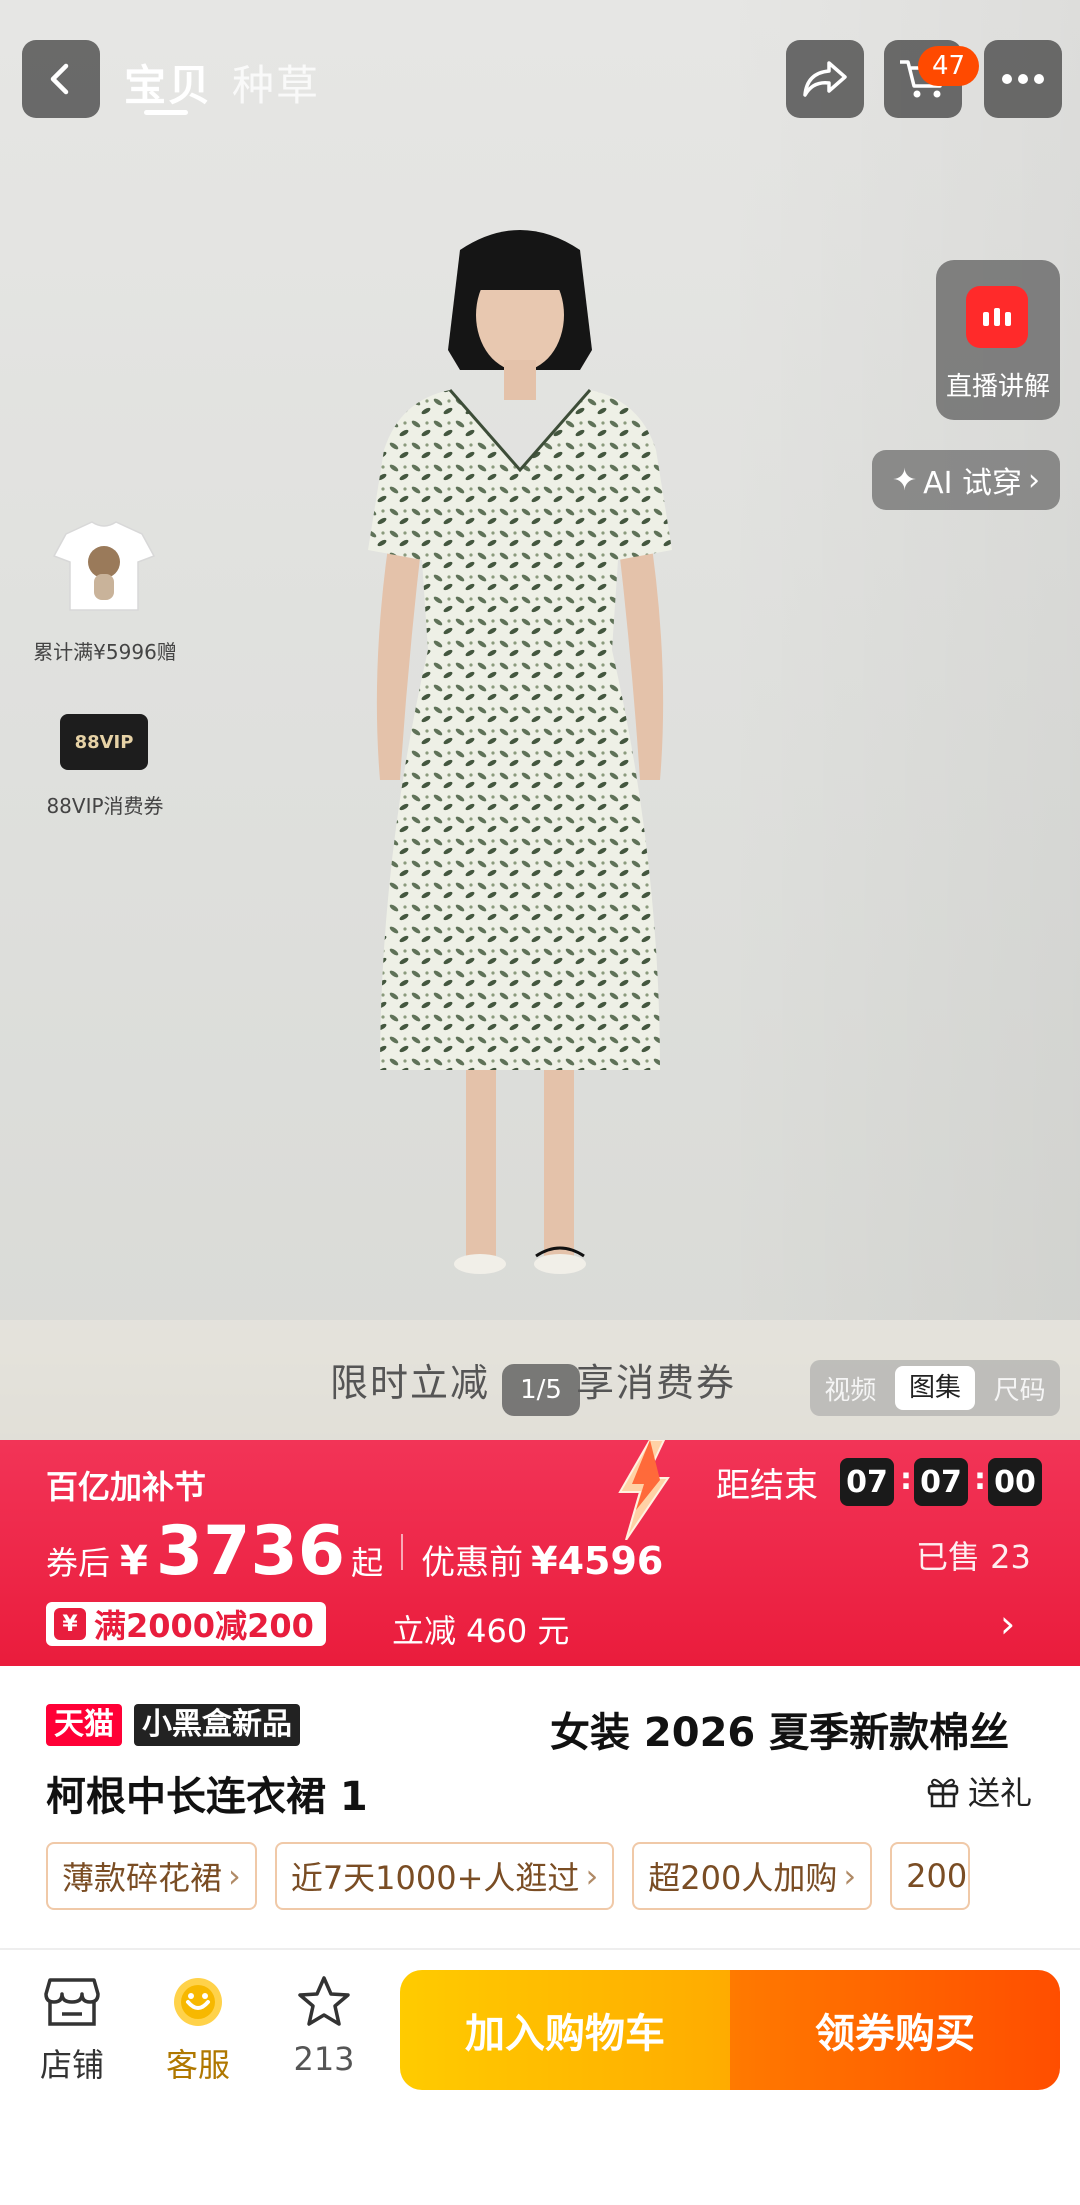 The height and width of the screenshot is (2205, 1080). What do you see at coordinates (70, 1624) in the screenshot?
I see `coupon-icon: ¥` at bounding box center [70, 1624].